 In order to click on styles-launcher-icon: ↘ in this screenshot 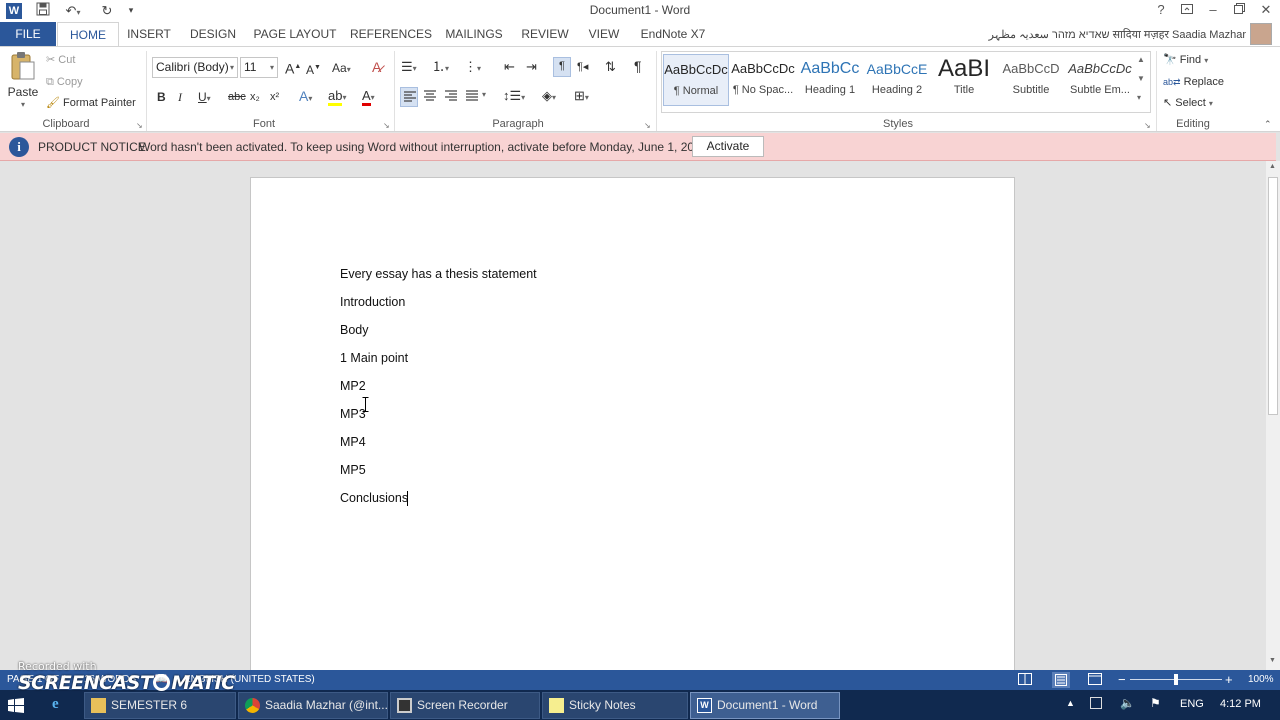, I will do `click(1147, 125)`.